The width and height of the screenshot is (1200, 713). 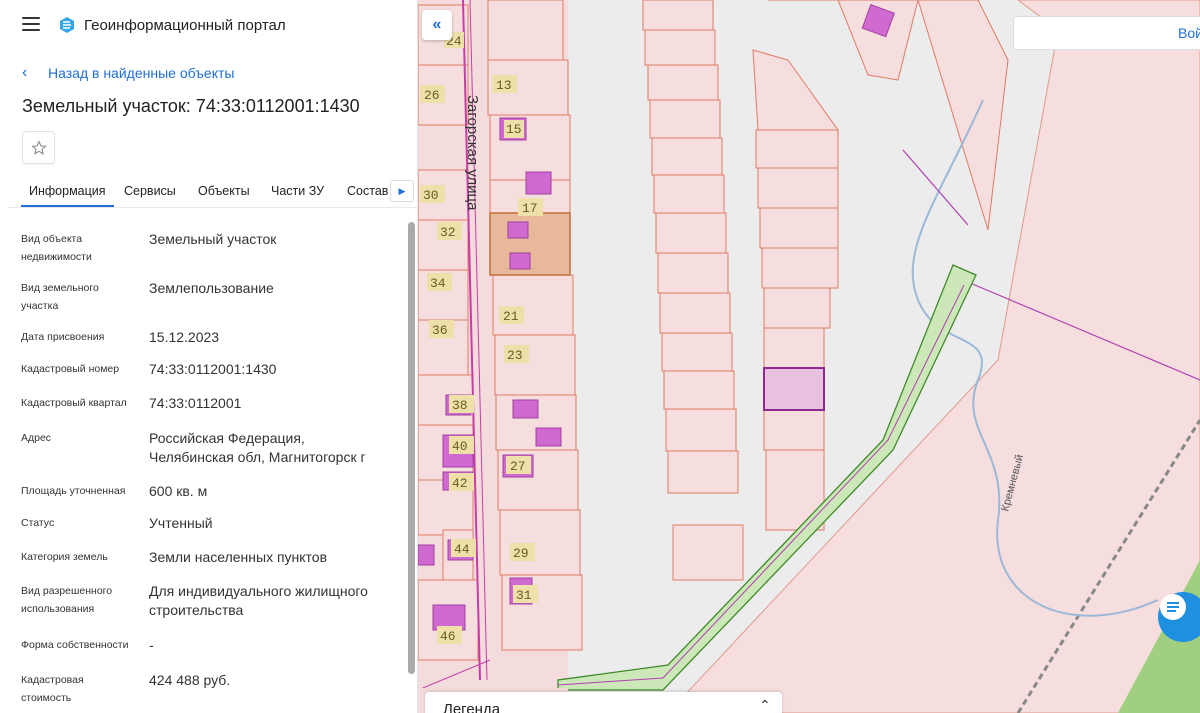 What do you see at coordinates (431, 195) in the screenshot?
I see `house-number: 30` at bounding box center [431, 195].